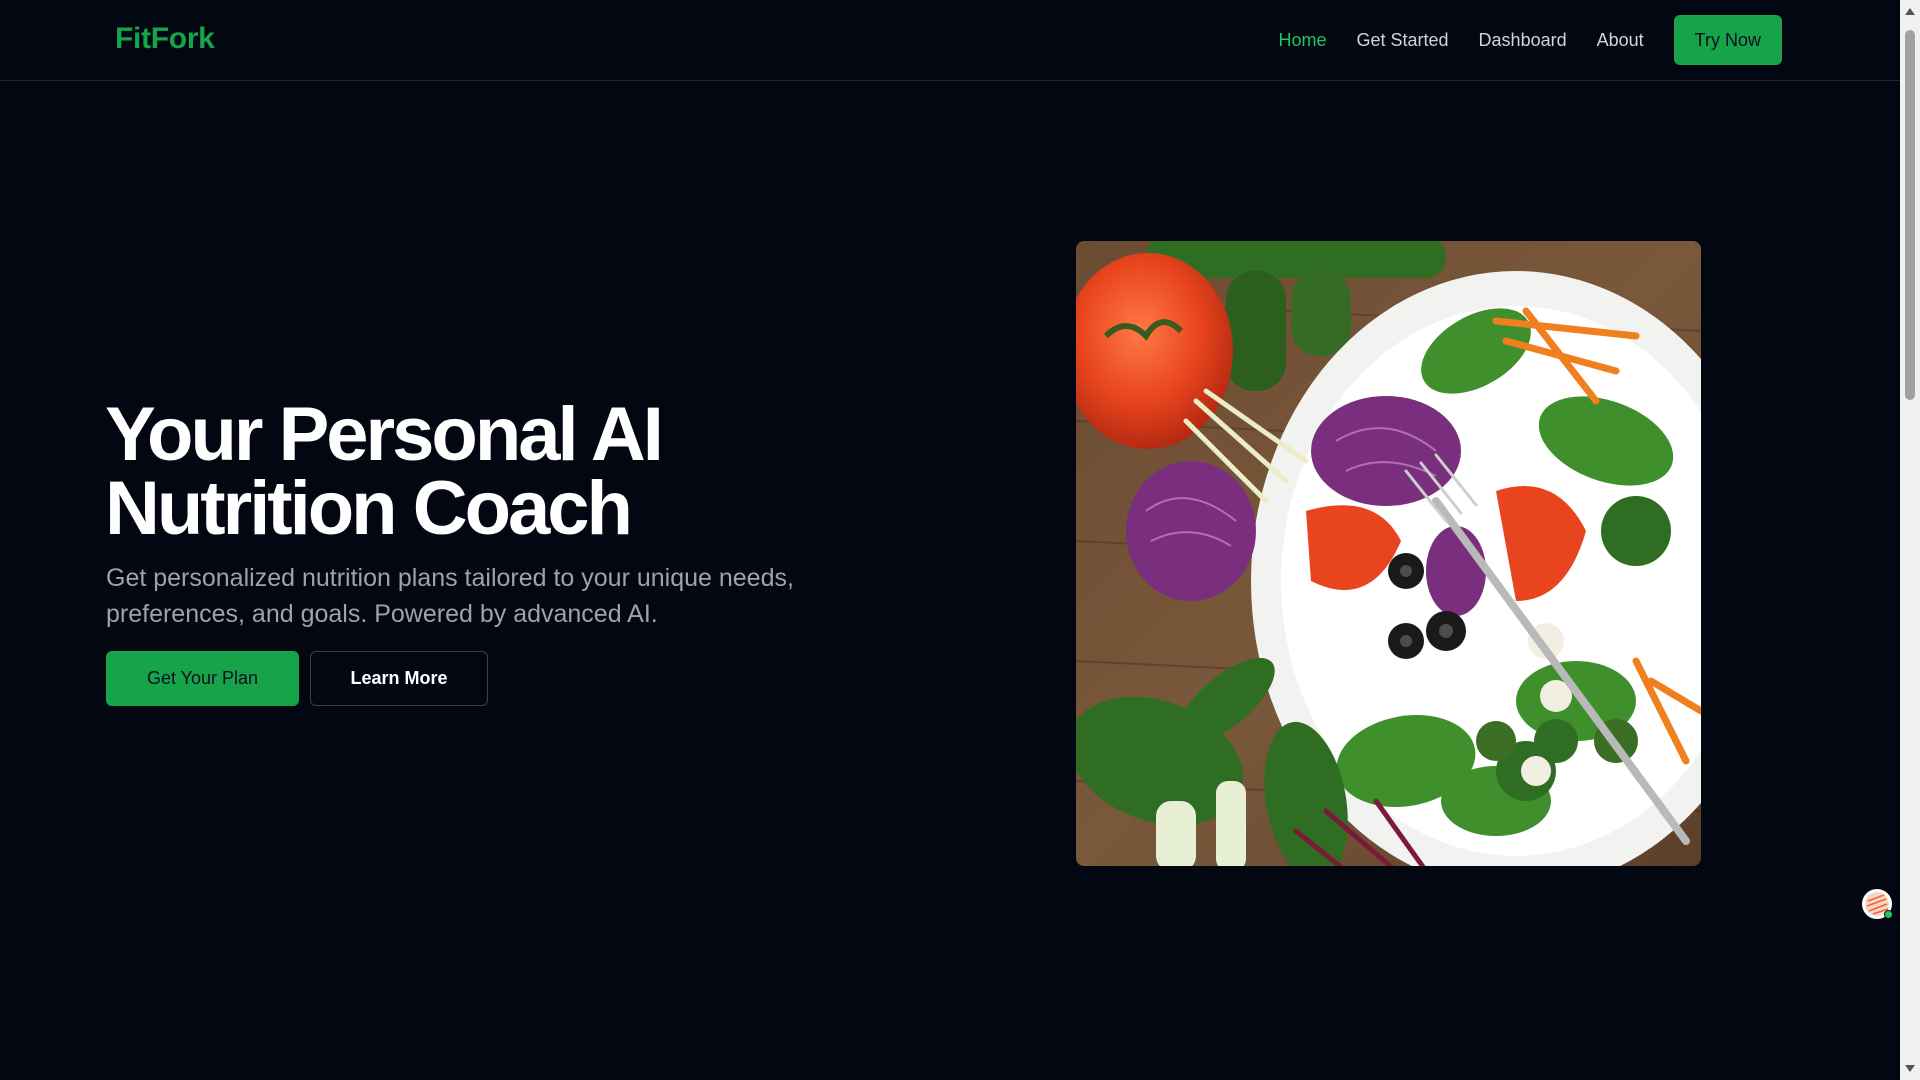 This screenshot has height=1080, width=1920. I want to click on scrollbar, so click(1910, 540).